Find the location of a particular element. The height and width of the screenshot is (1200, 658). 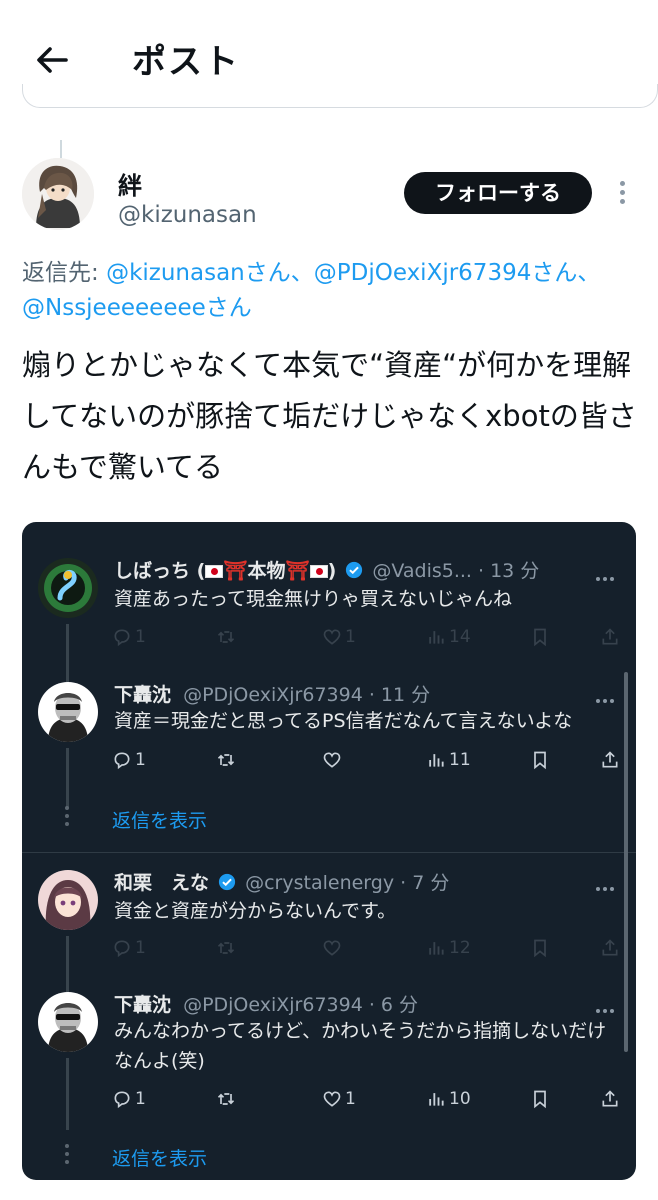

reply-to-prefix: 返信先: is located at coordinates (64, 273).